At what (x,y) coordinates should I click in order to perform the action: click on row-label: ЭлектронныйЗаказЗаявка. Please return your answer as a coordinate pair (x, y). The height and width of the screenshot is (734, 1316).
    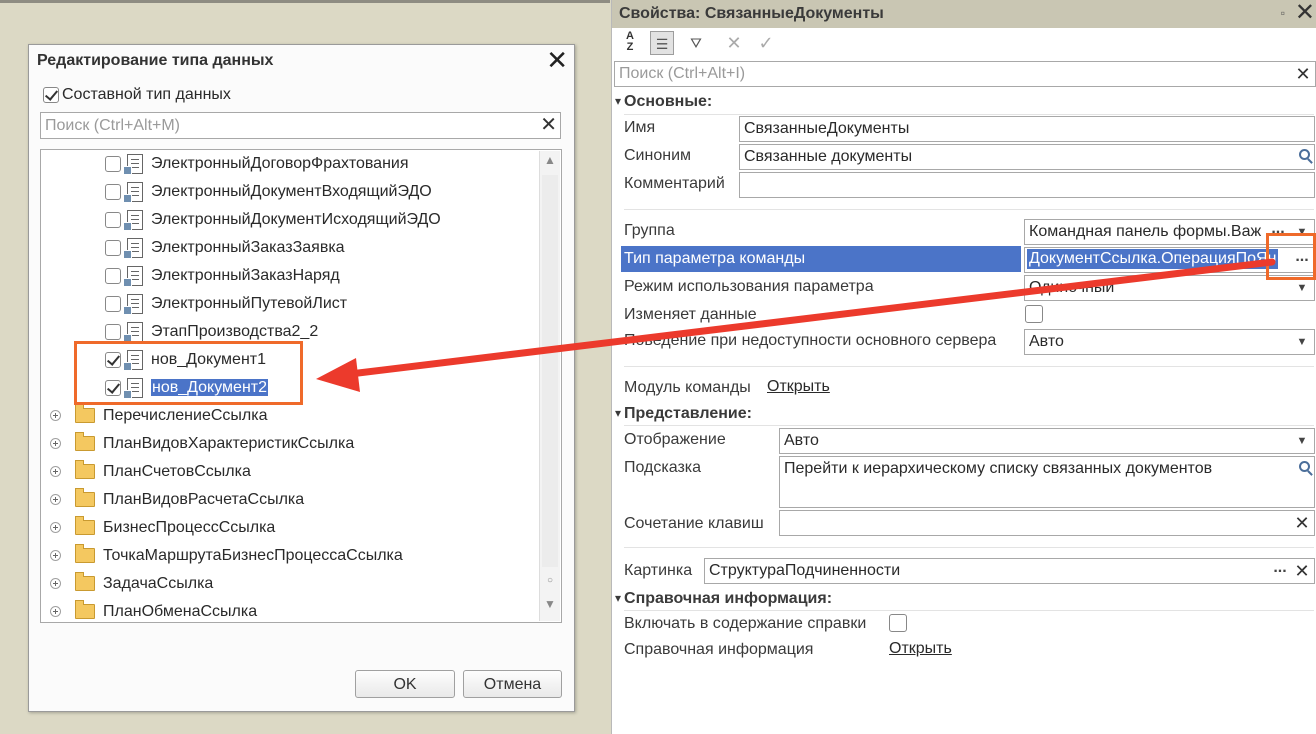
    Looking at the image, I should click on (248, 247).